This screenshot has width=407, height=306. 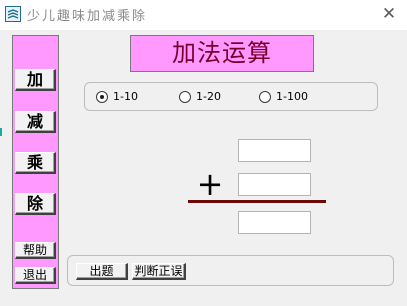 I want to click on multiplication-button: 乘, so click(x=35, y=163).